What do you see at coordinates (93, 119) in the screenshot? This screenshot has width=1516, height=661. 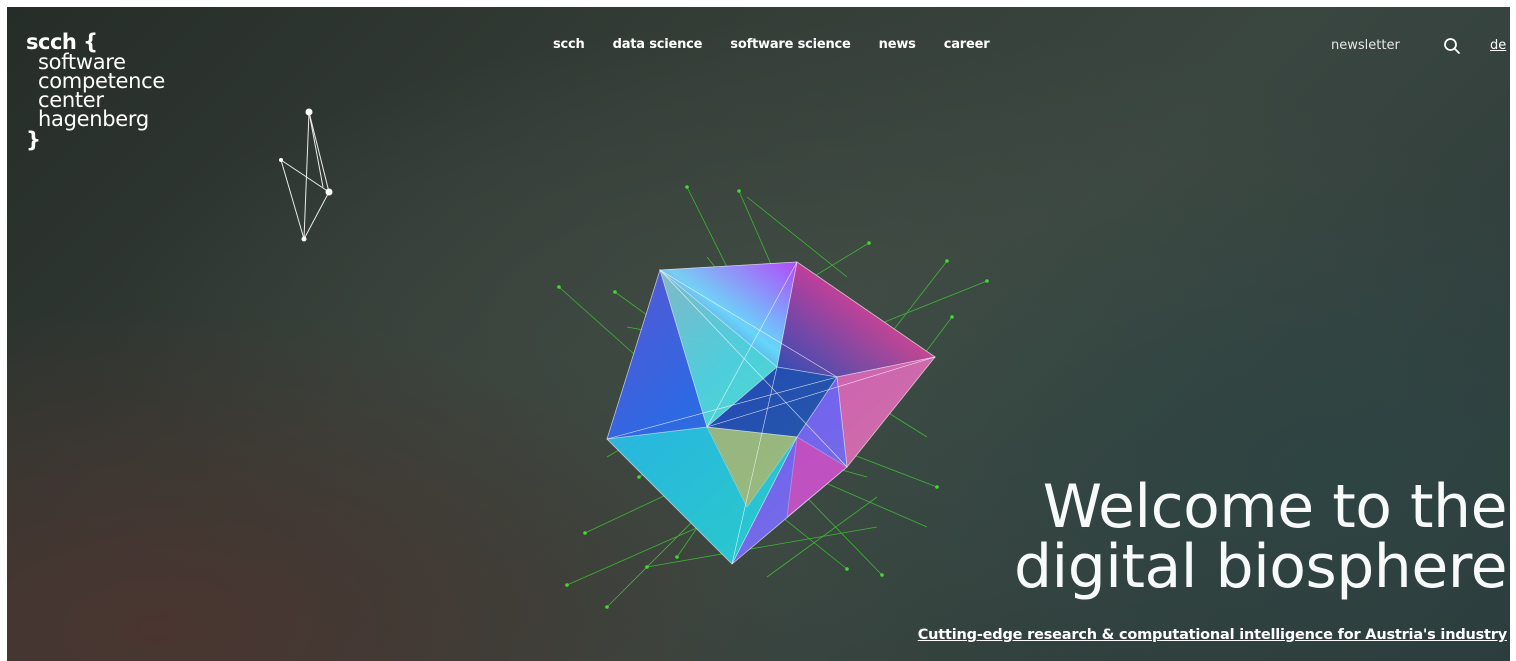 I see `logo-line-hagenberg: hagenberg` at bounding box center [93, 119].